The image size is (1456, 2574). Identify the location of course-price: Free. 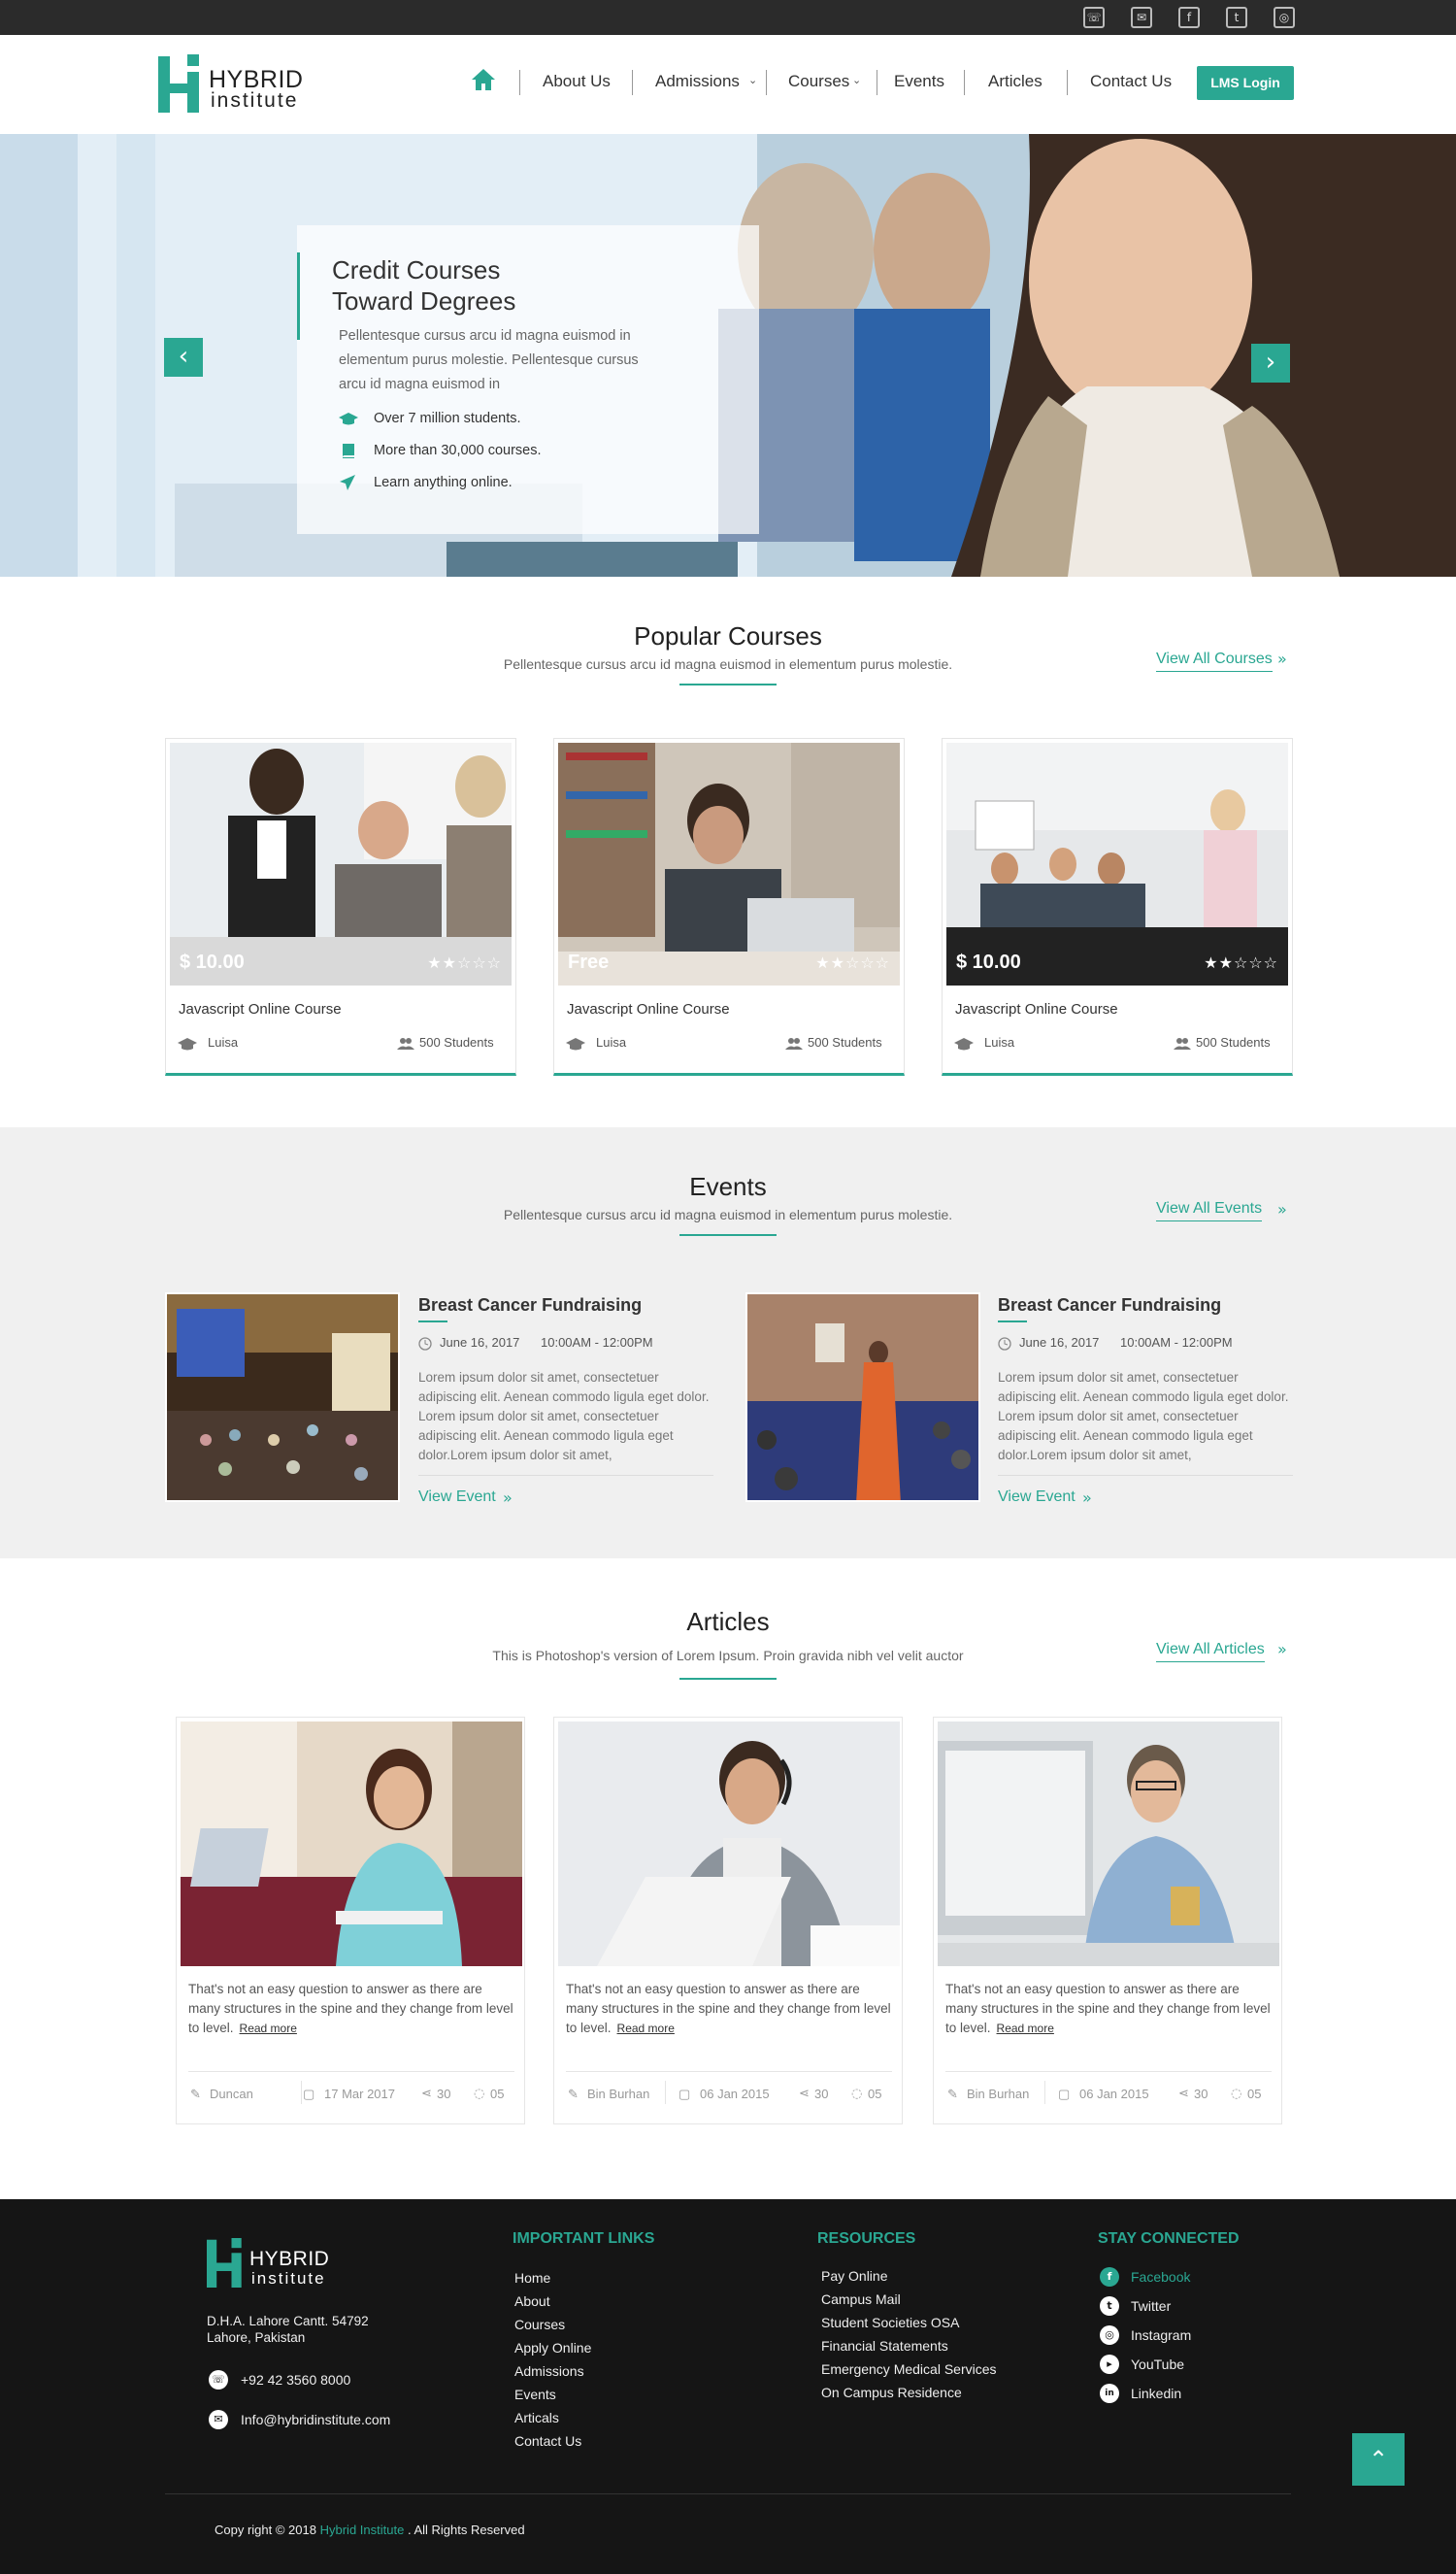
(589, 962).